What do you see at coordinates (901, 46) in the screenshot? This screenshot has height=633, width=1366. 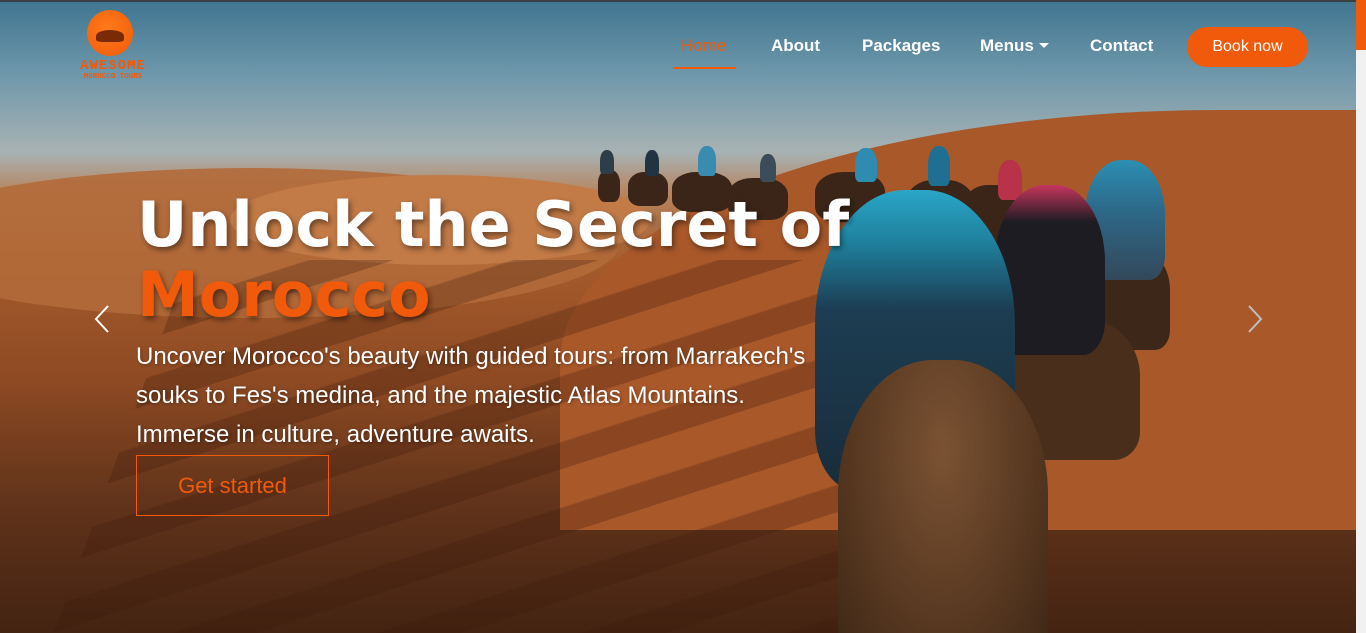 I see `nav-item-packages: Packages` at bounding box center [901, 46].